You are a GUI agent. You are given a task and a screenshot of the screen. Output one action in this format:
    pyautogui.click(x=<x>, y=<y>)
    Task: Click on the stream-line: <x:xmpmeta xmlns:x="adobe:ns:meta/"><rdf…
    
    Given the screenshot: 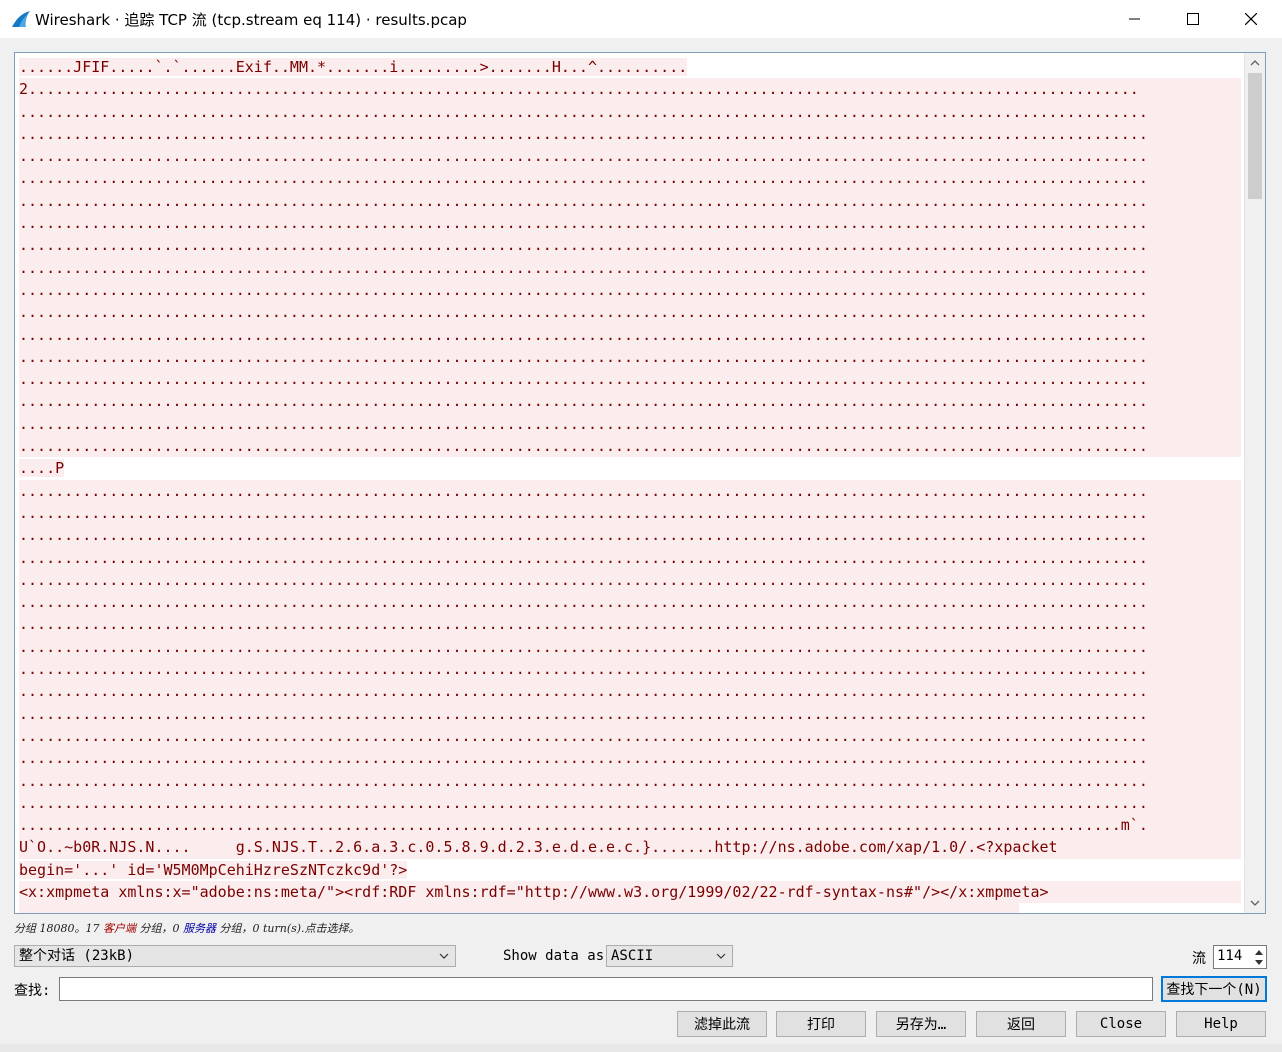 What is the action you would take?
    pyautogui.click(x=632, y=892)
    